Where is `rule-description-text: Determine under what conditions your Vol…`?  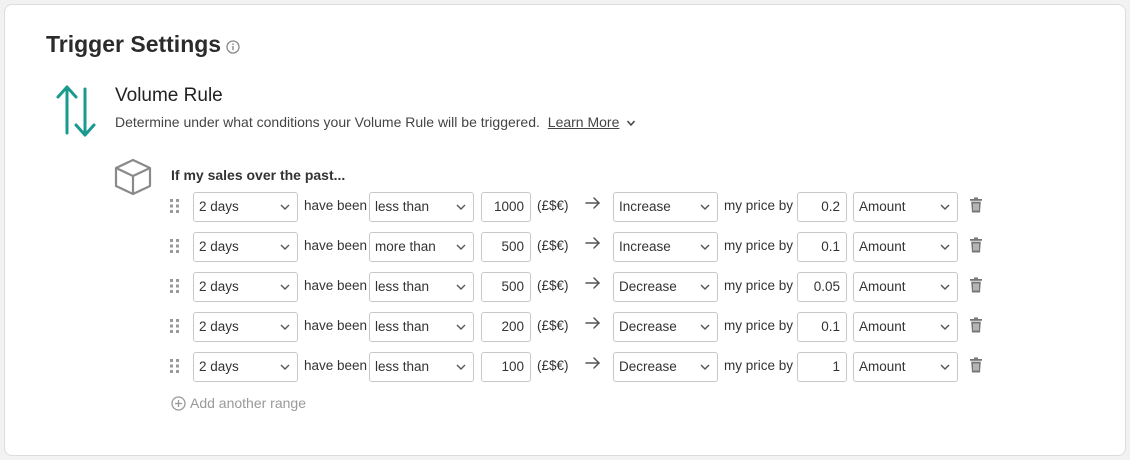
rule-description-text: Determine under what conditions your Vol… is located at coordinates (327, 122).